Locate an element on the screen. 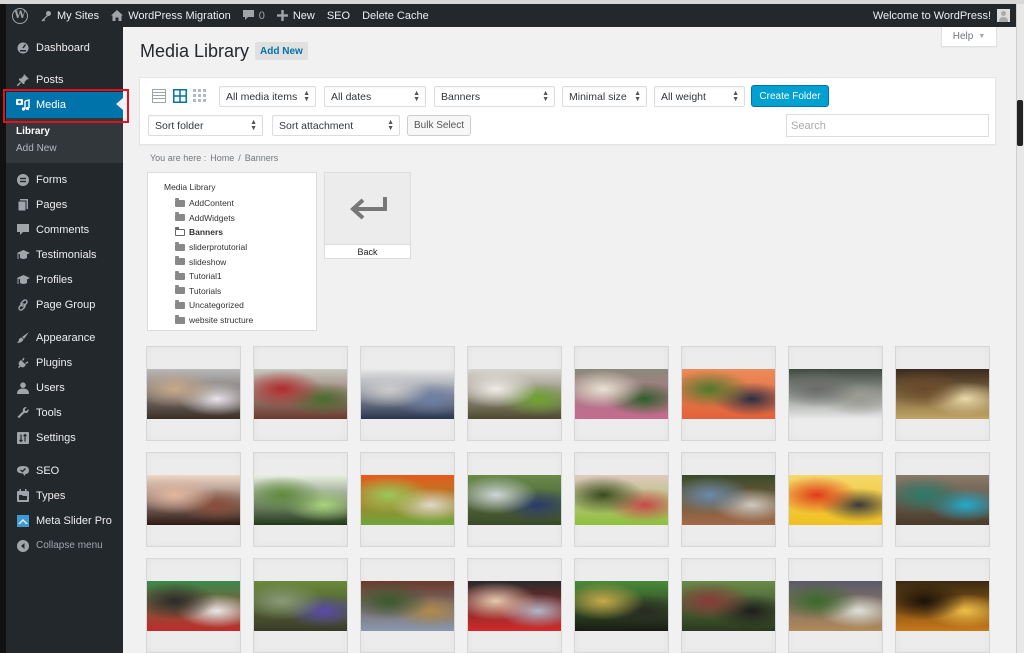 The image size is (1024, 653). folder-item: AddWidgets is located at coordinates (214, 218).